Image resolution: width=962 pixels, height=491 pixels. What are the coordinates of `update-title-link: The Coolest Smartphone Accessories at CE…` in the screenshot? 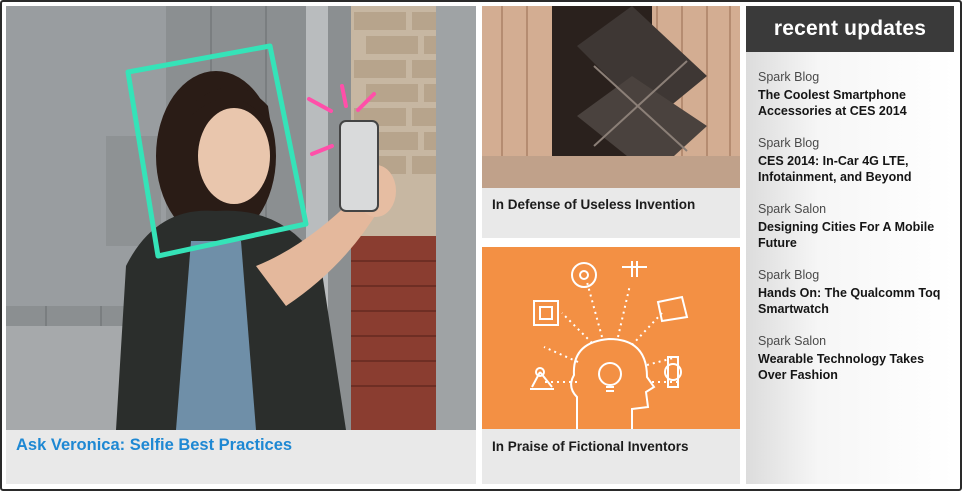 It's located at (854, 103).